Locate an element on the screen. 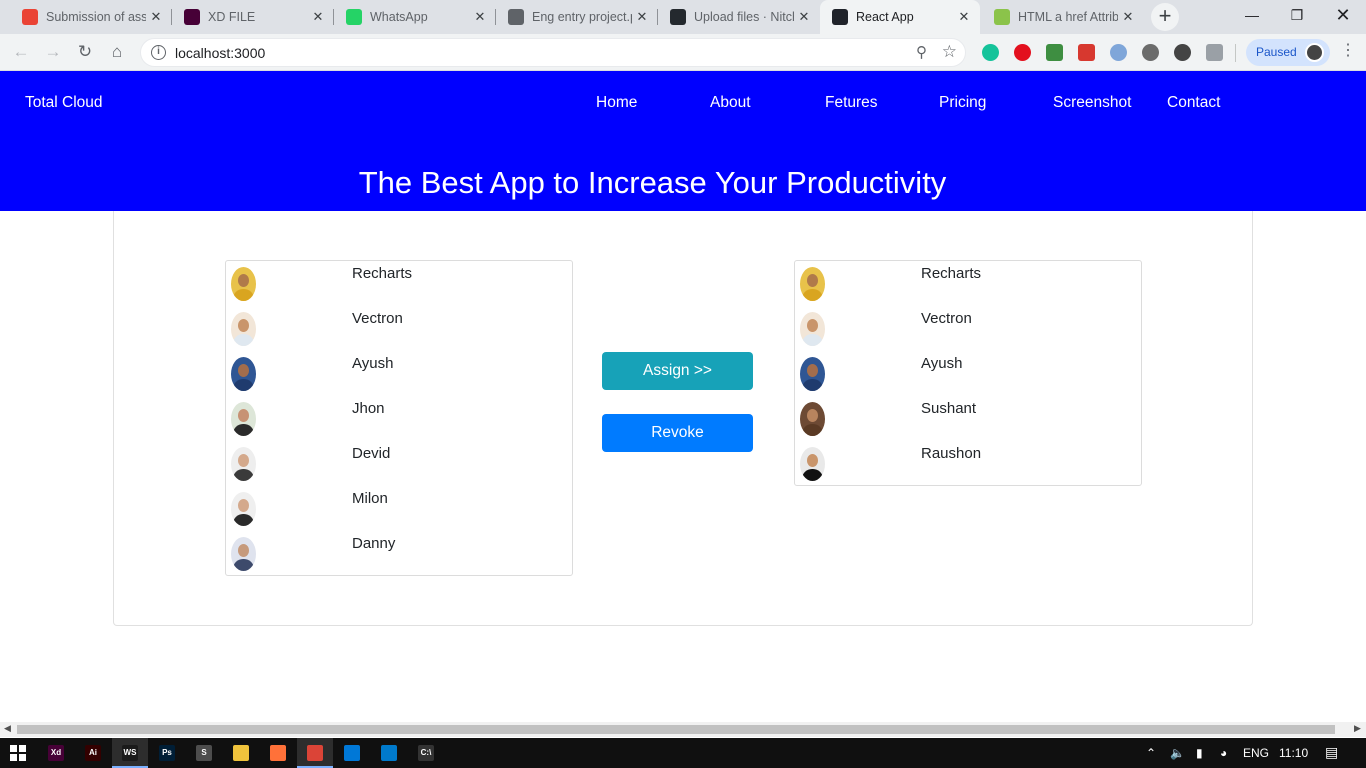 This screenshot has width=1366, height=768. reload-button: ↻ is located at coordinates (85, 52).